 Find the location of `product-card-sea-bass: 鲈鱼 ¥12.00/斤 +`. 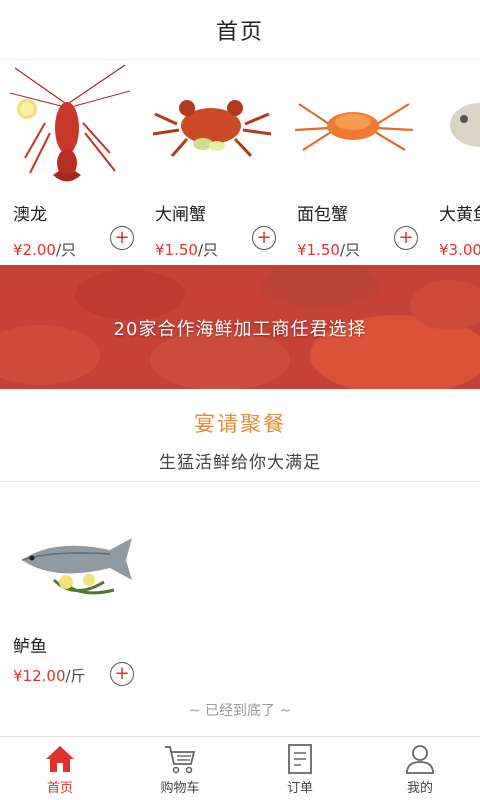

product-card-sea-bass: 鲈鱼 ¥12.00/斤 + is located at coordinates (75, 600).